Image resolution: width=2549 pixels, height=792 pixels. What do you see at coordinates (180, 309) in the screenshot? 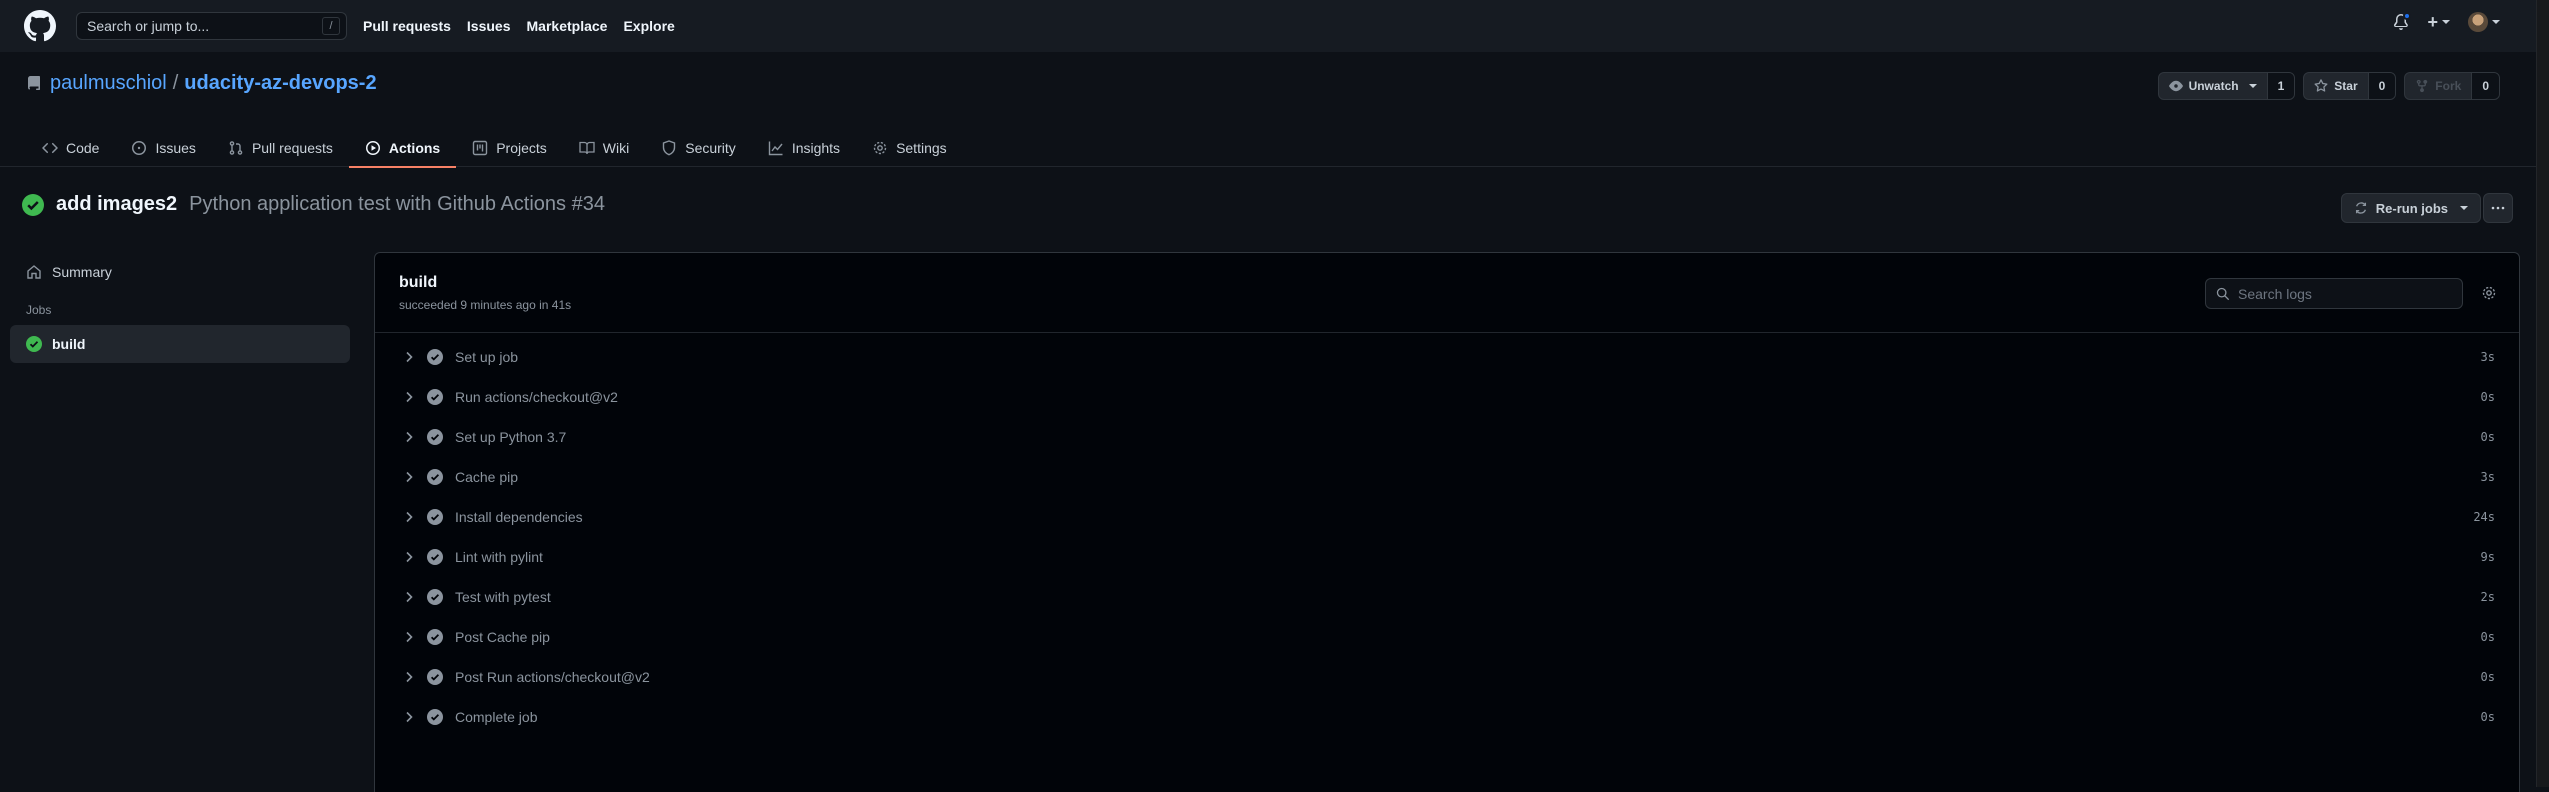
I see `run-sidebar: Summary Jobs build` at bounding box center [180, 309].